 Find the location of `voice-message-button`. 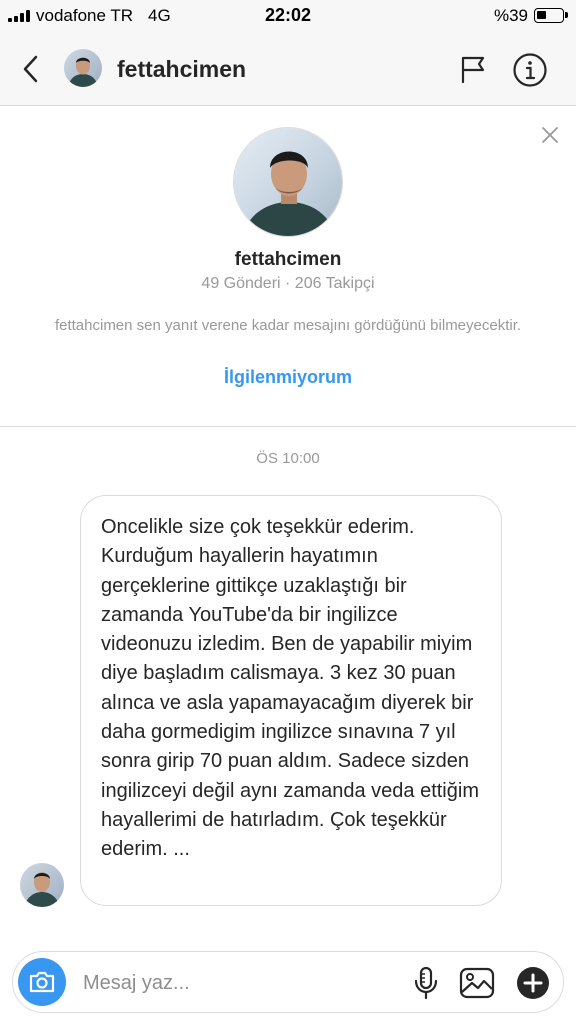

voice-message-button is located at coordinates (426, 983).